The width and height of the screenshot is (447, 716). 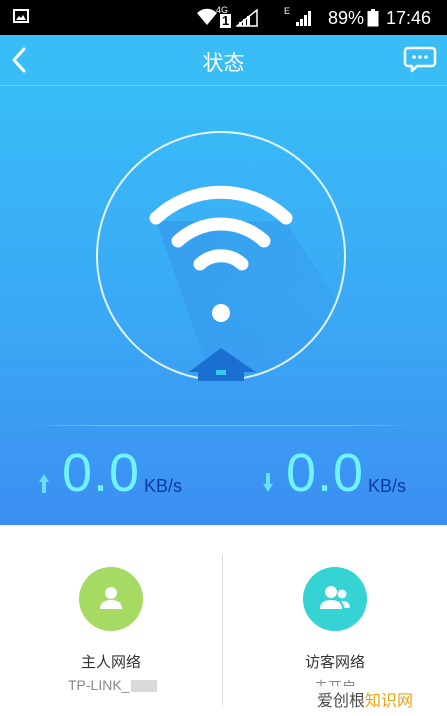 I want to click on watermark-text-a: 爱创根, so click(x=341, y=700).